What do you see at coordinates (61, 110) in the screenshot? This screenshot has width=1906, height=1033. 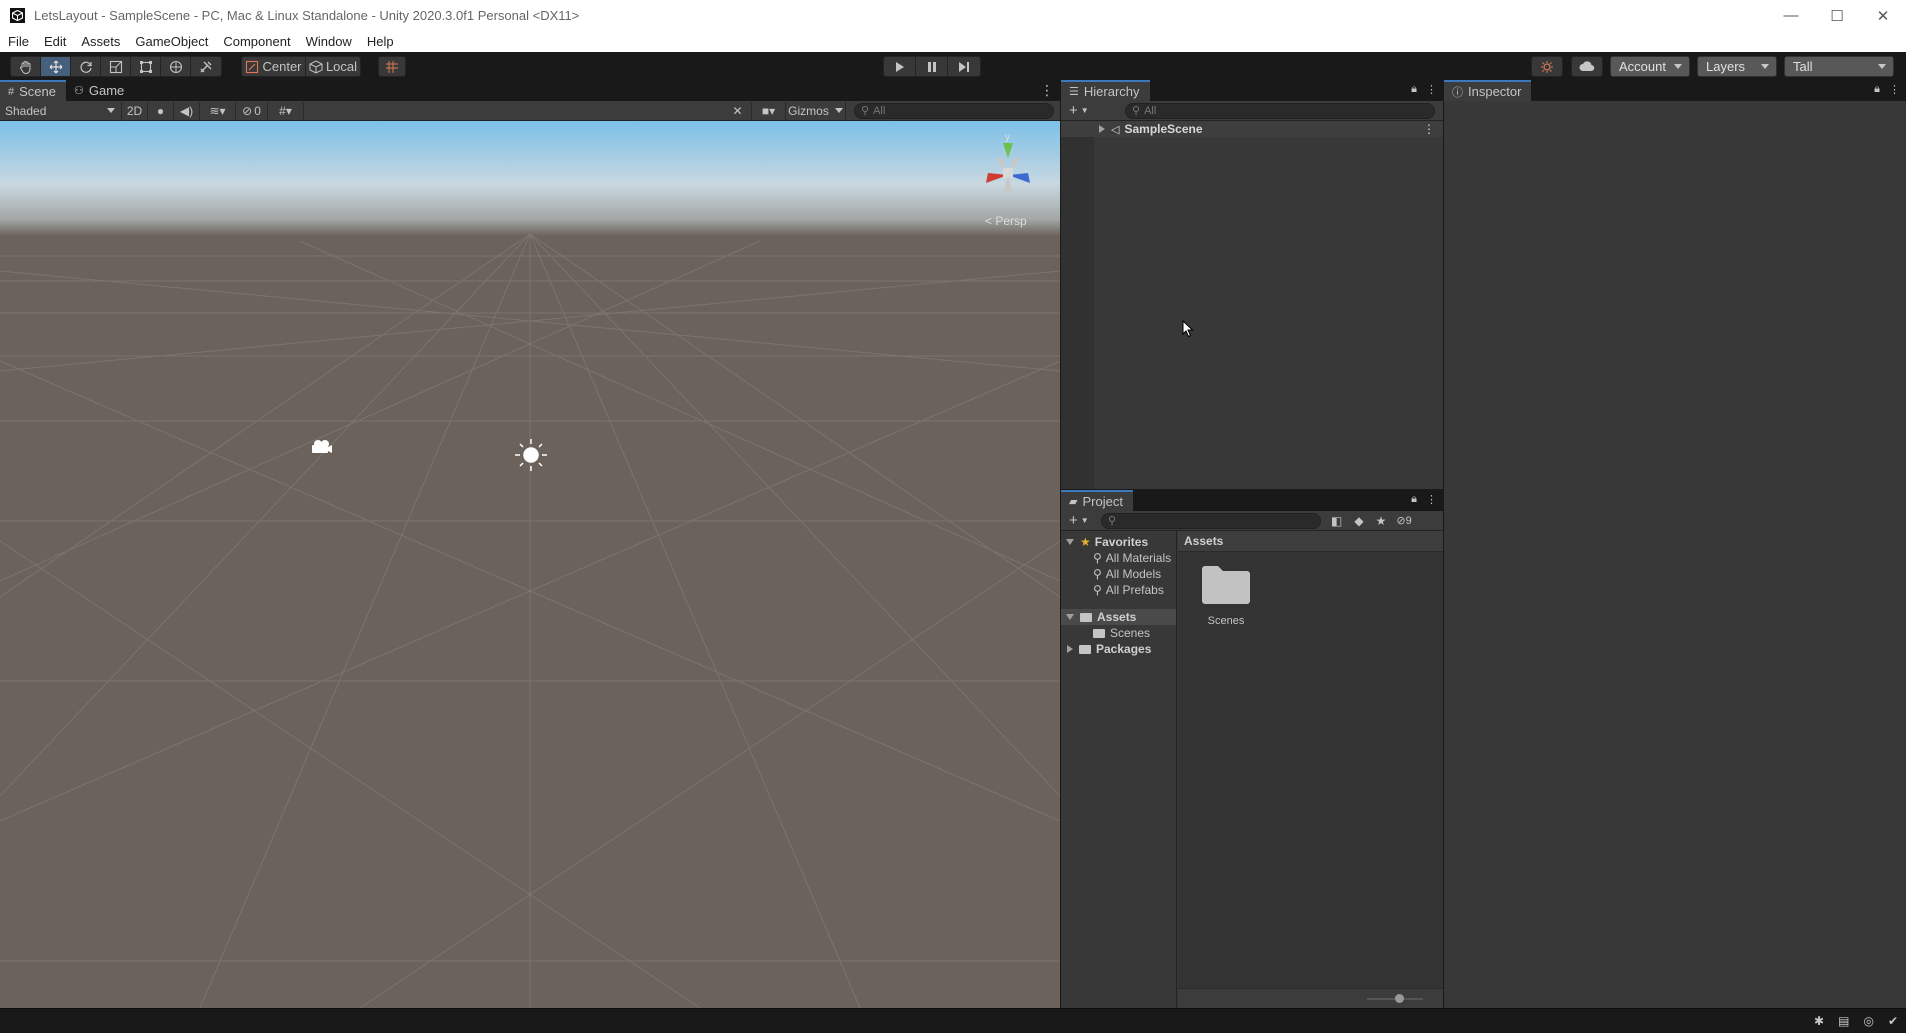 I see `shading-mode-dropdown: Shaded` at bounding box center [61, 110].